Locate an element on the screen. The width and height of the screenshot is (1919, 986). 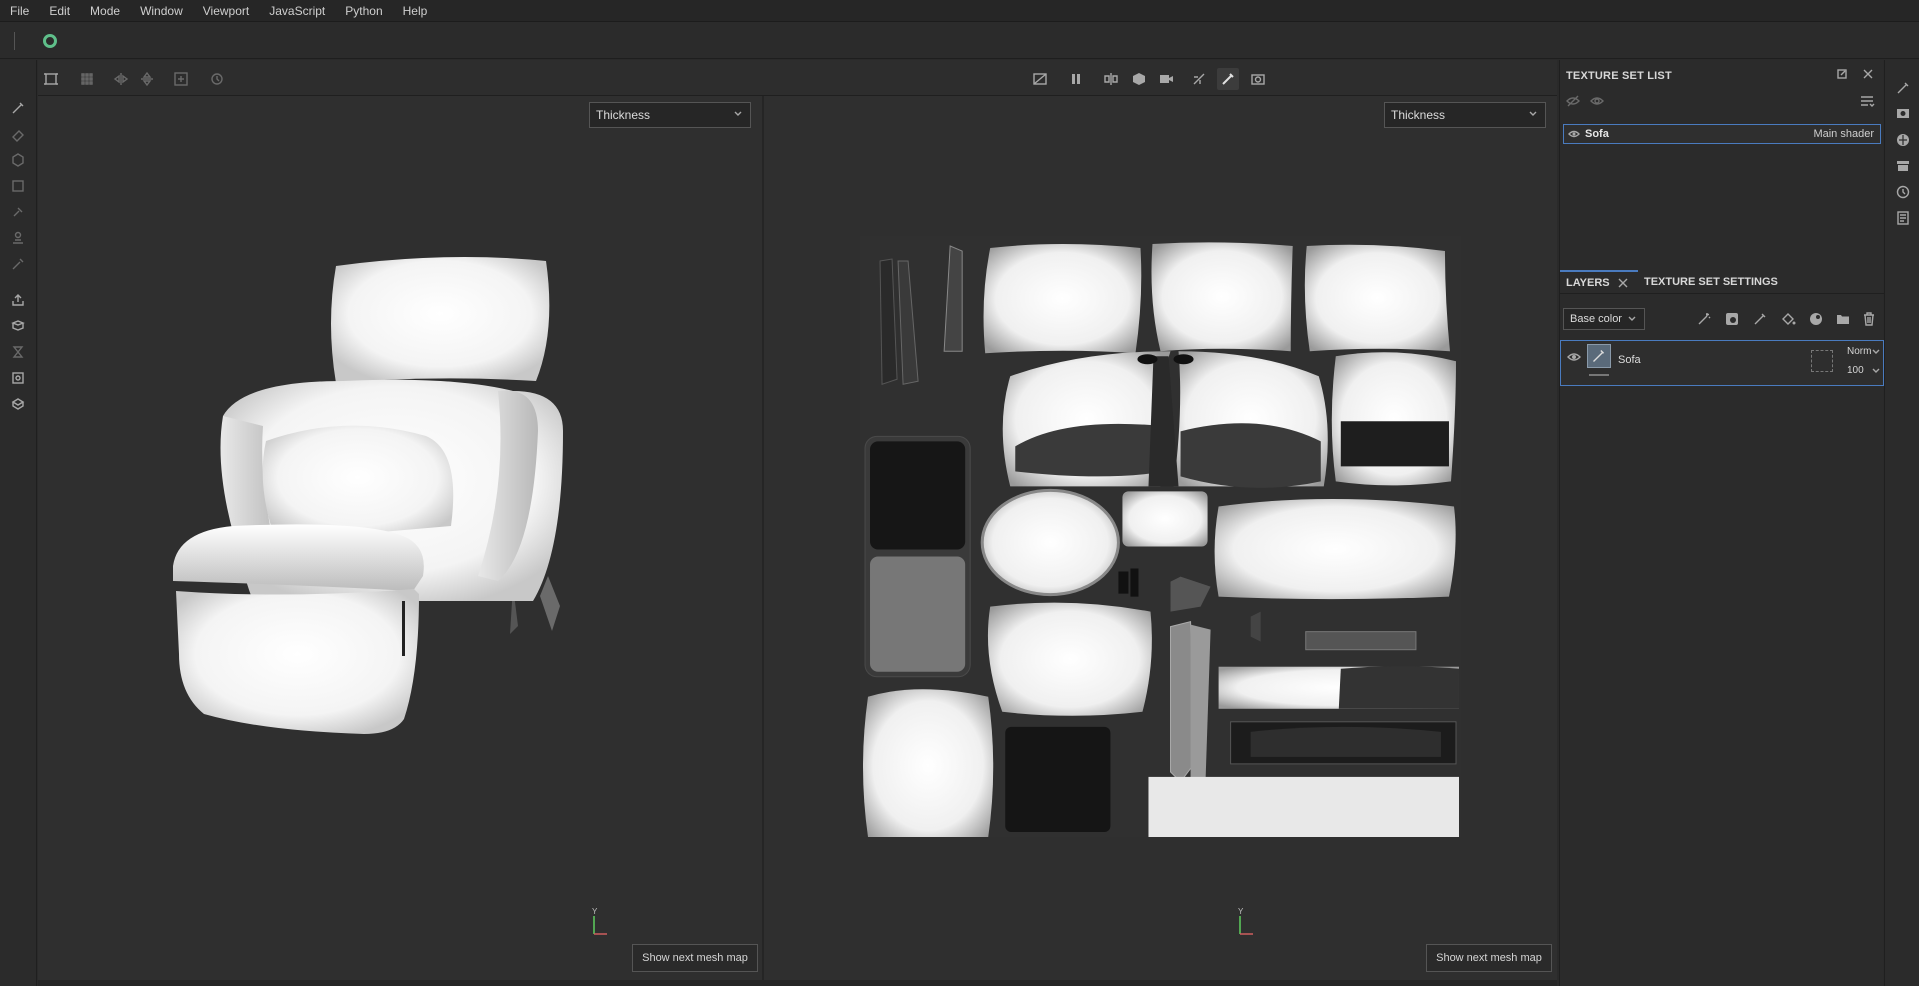
axis-gizmo-2d: Y is located at coordinates (1252, 923).